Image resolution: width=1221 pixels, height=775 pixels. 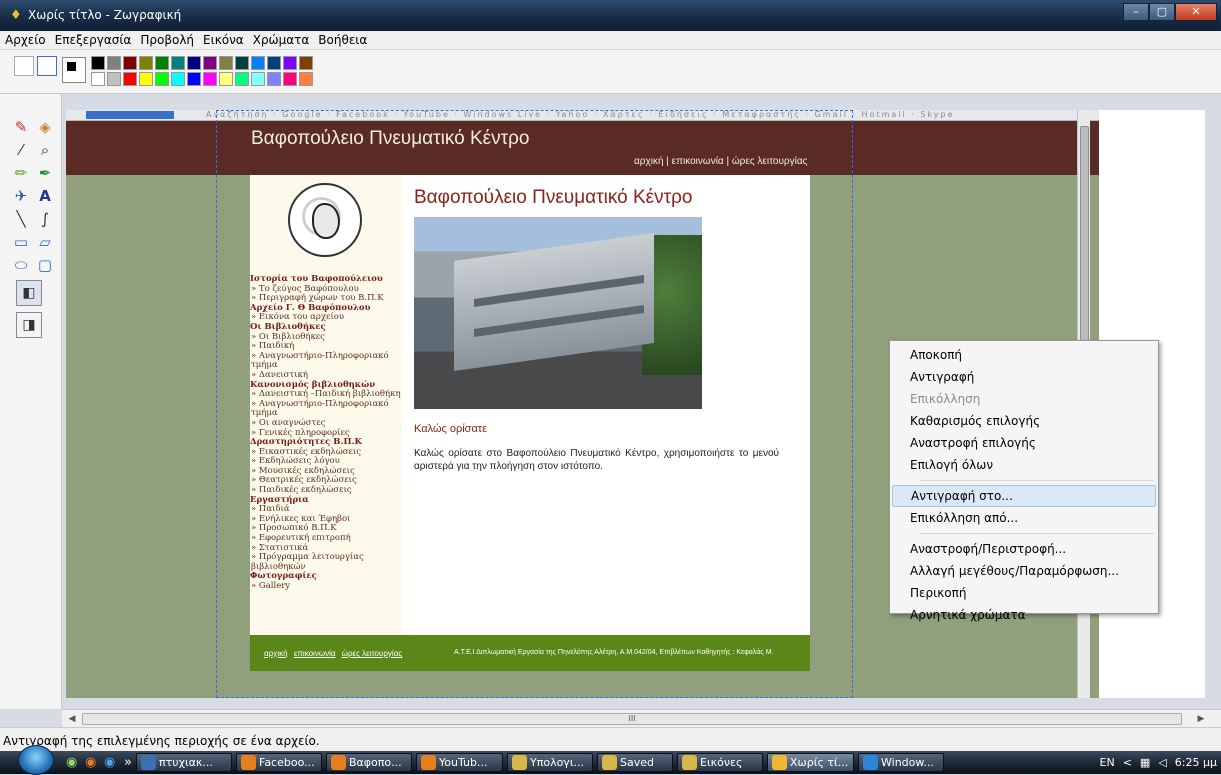 What do you see at coordinates (1201, 719) in the screenshot?
I see `scroll-right-icon: ▶` at bounding box center [1201, 719].